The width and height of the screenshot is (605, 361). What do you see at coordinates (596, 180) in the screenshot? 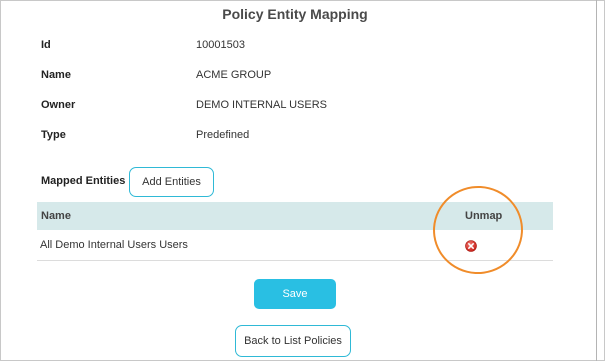
I see `scroll-edge` at bounding box center [596, 180].